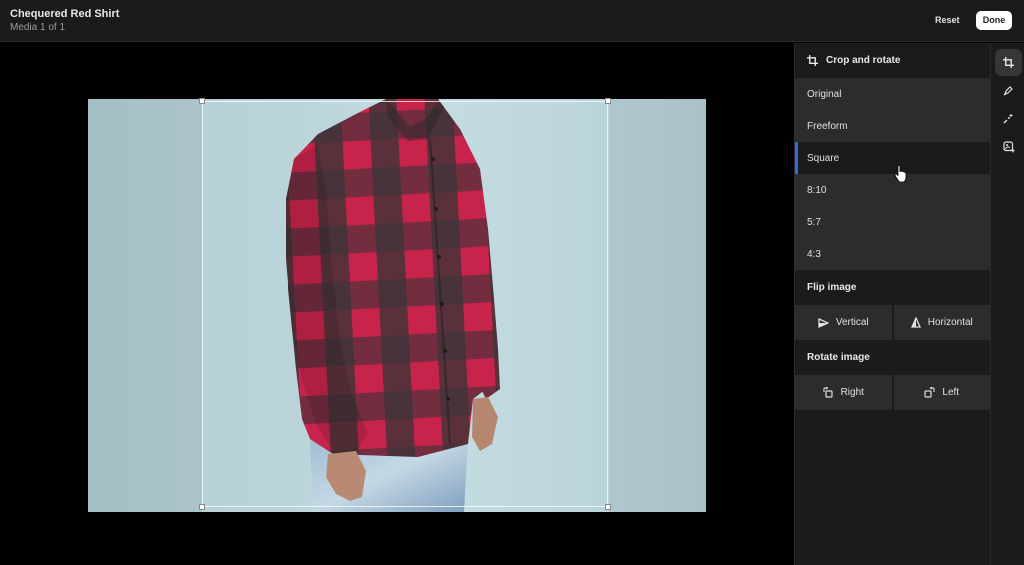 This screenshot has width=1024, height=565. I want to click on tool-rail, so click(1007, 304).